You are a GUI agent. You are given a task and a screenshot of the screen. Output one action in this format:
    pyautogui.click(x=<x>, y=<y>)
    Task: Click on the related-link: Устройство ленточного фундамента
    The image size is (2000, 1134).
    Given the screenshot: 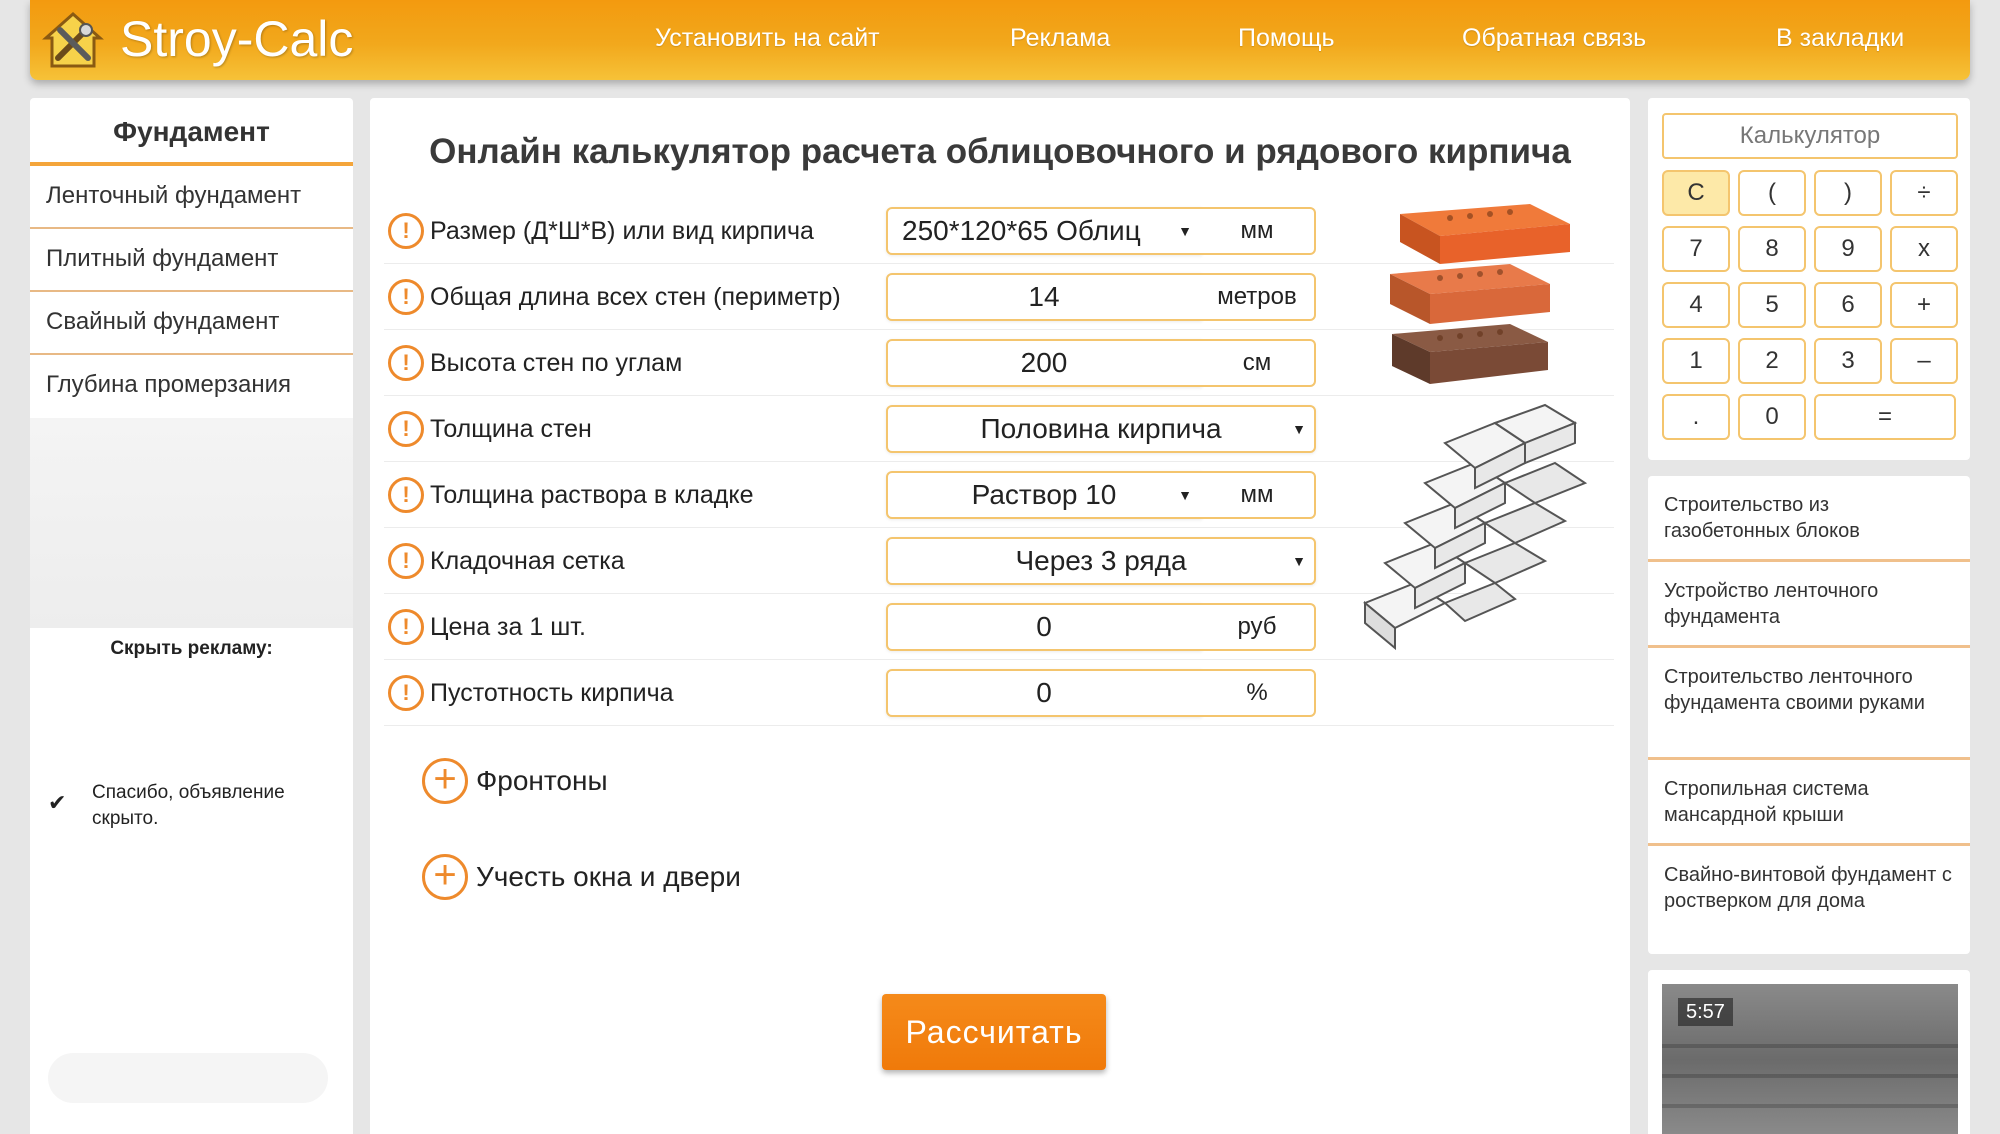 What is the action you would take?
    pyautogui.click(x=1809, y=605)
    